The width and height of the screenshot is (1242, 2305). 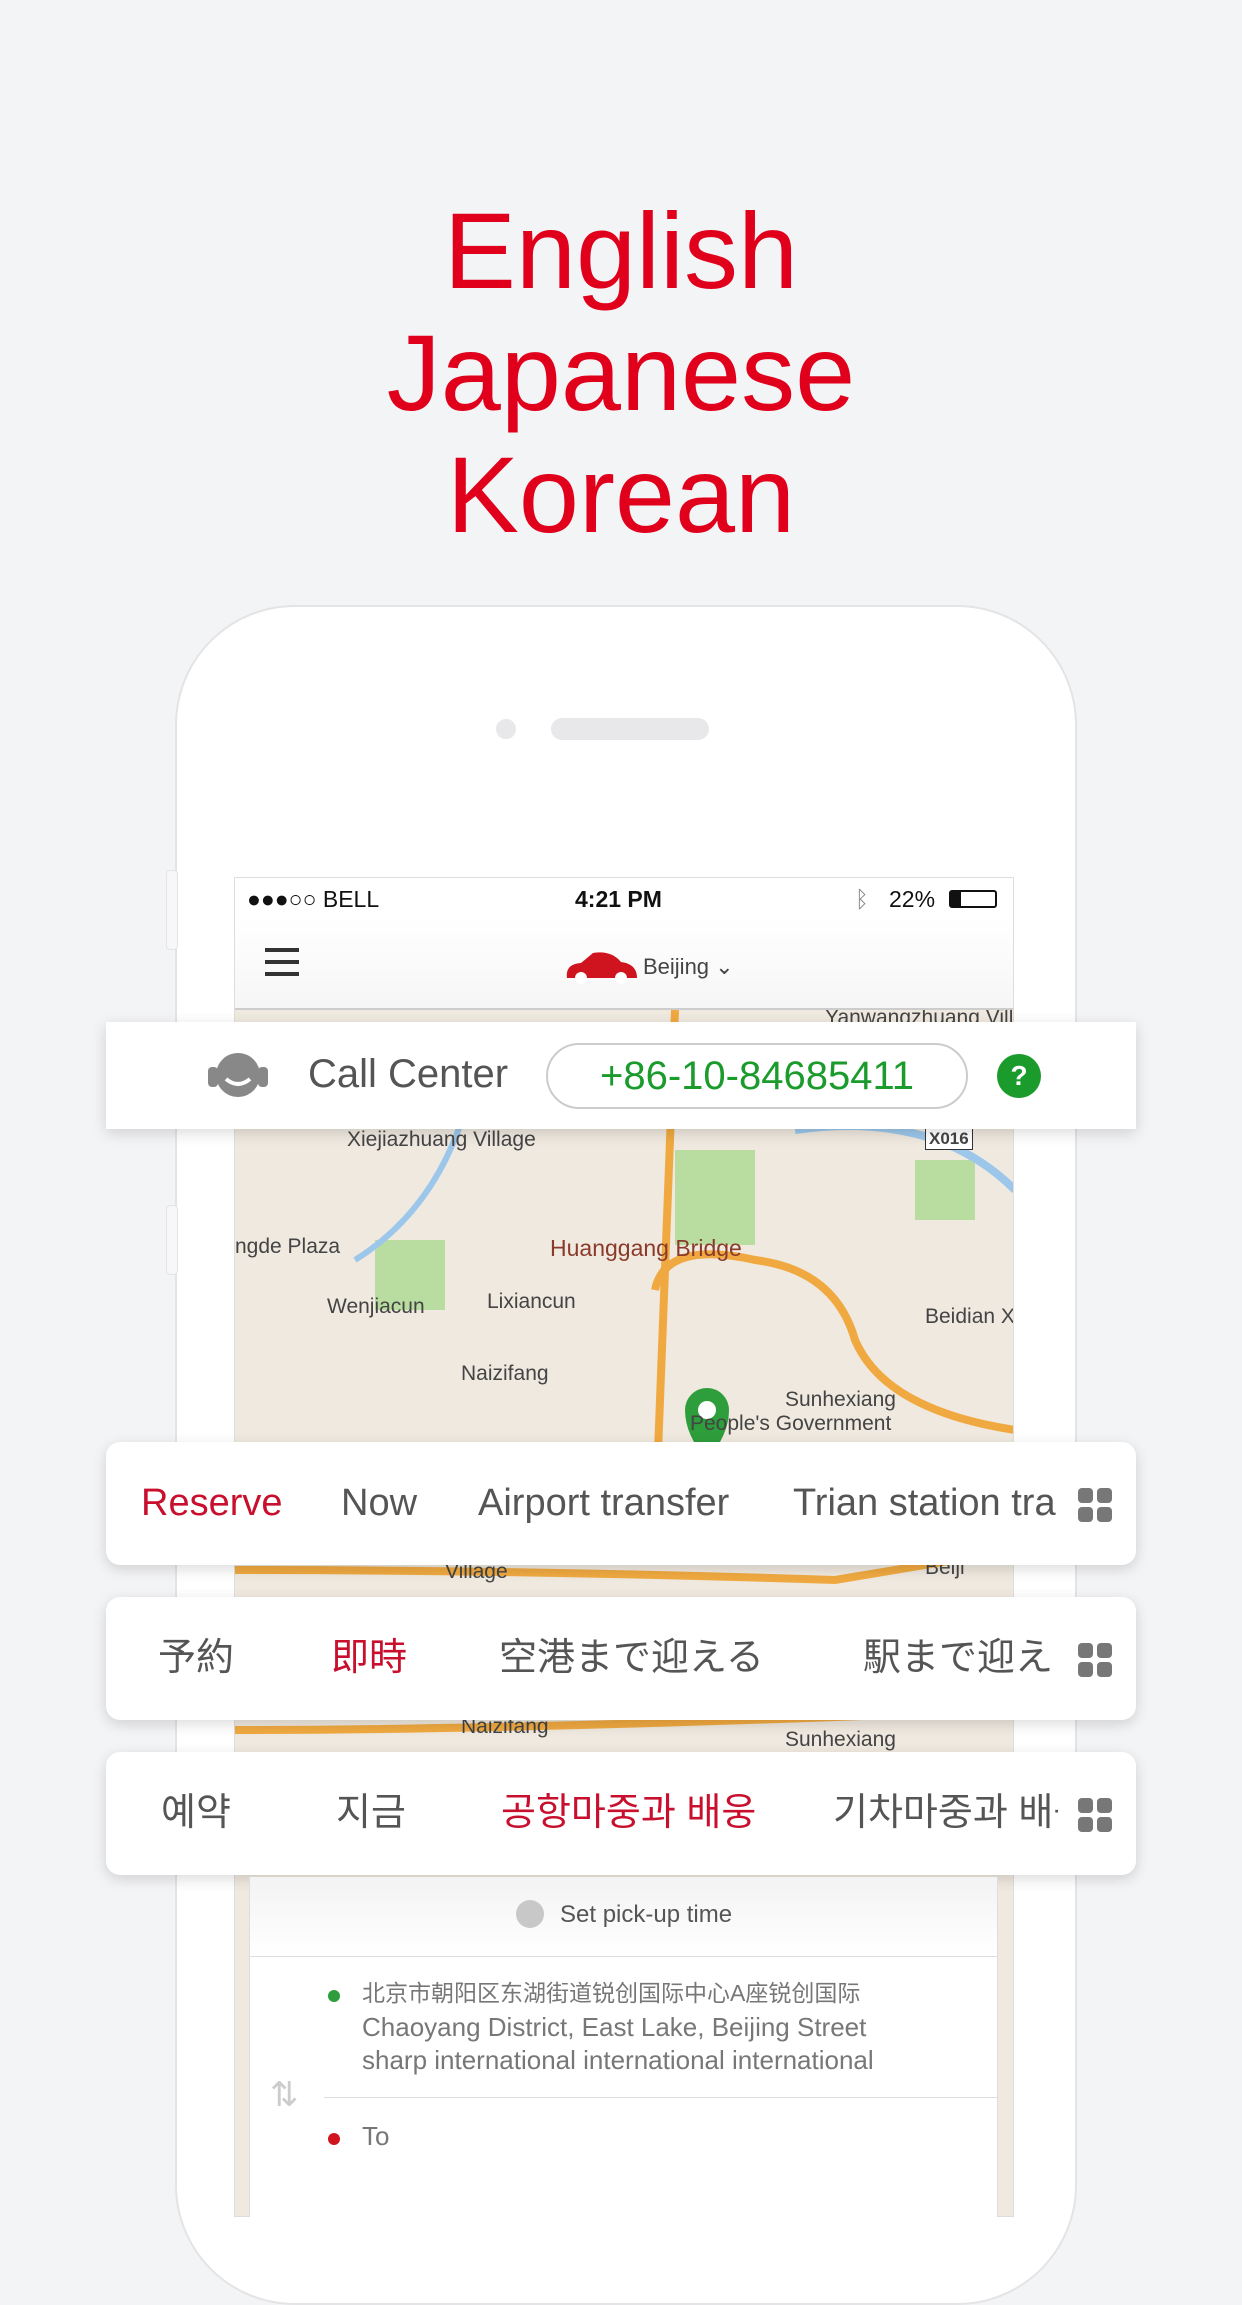 What do you see at coordinates (282, 962) in the screenshot?
I see `hamburger-icon` at bounding box center [282, 962].